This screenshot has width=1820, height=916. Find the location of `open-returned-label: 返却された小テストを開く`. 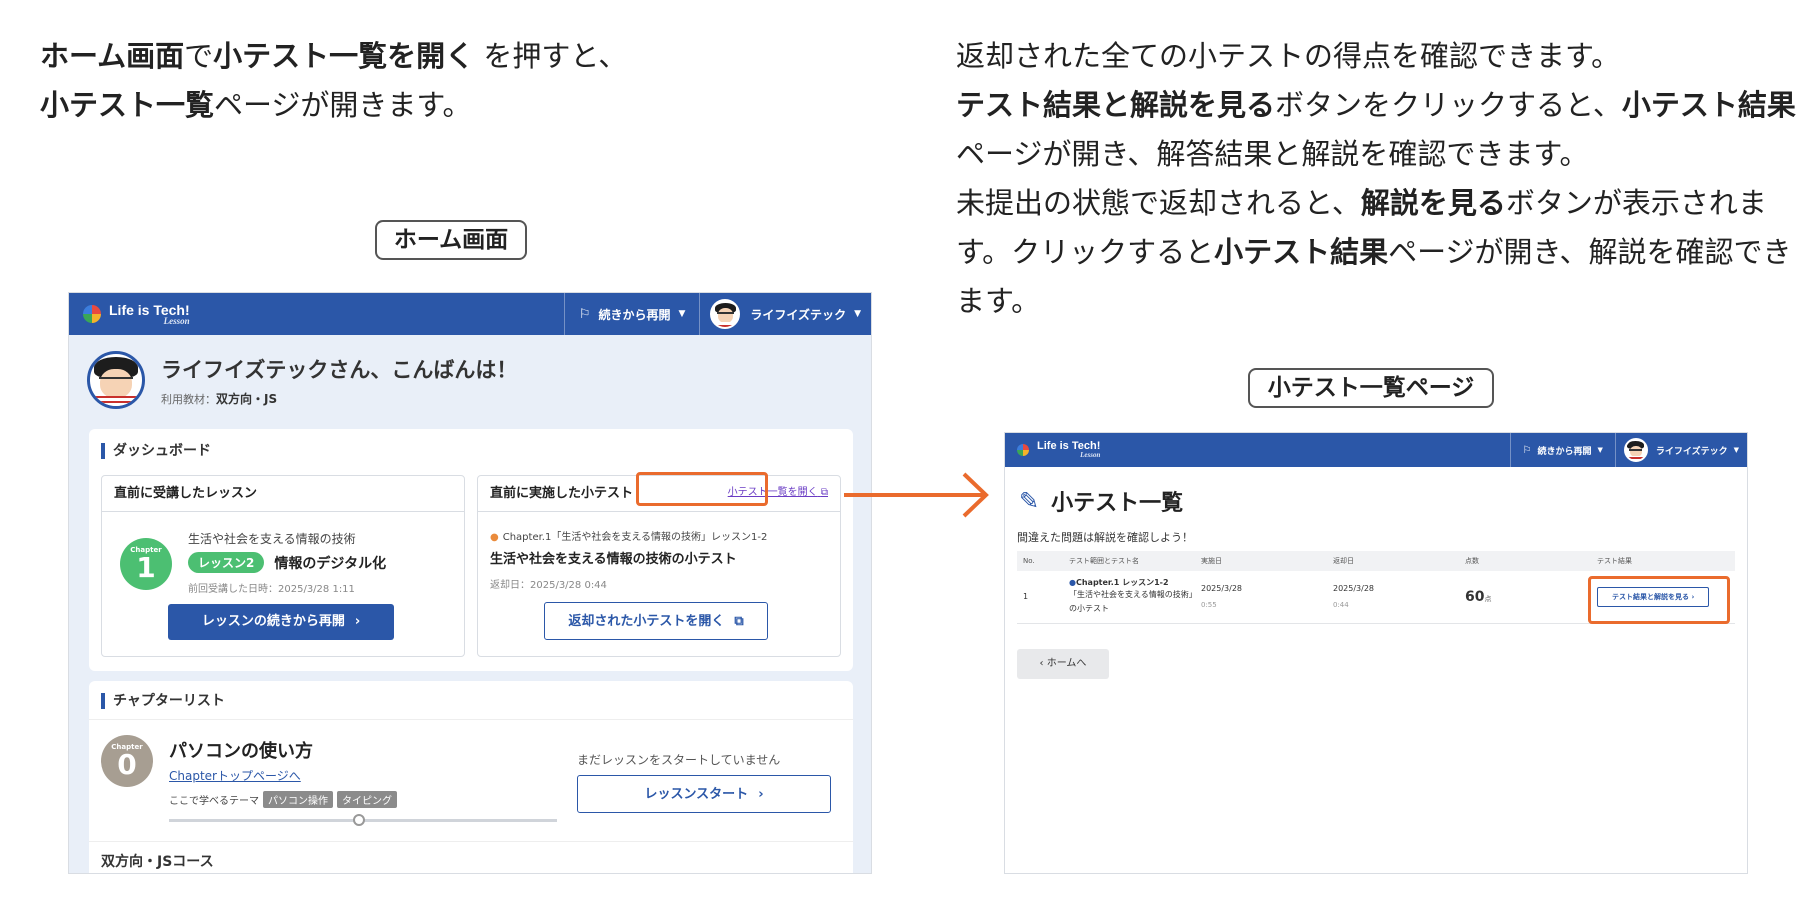

open-returned-label: 返却された小テストを開く is located at coordinates (646, 621).